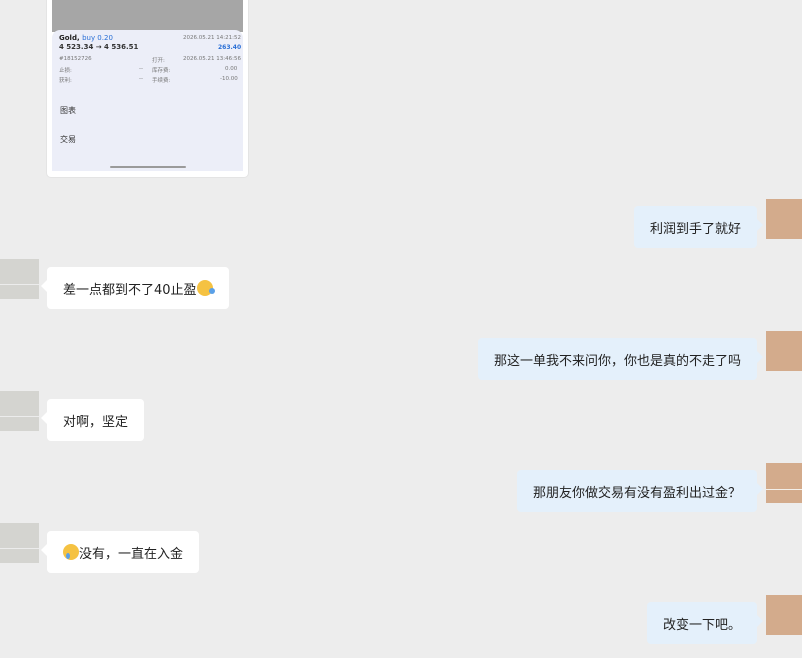 Image resolution: width=802 pixels, height=658 pixels. What do you see at coordinates (212, 59) in the screenshot?
I see `trade-open-time: 2026.05.21 13:46:56` at bounding box center [212, 59].